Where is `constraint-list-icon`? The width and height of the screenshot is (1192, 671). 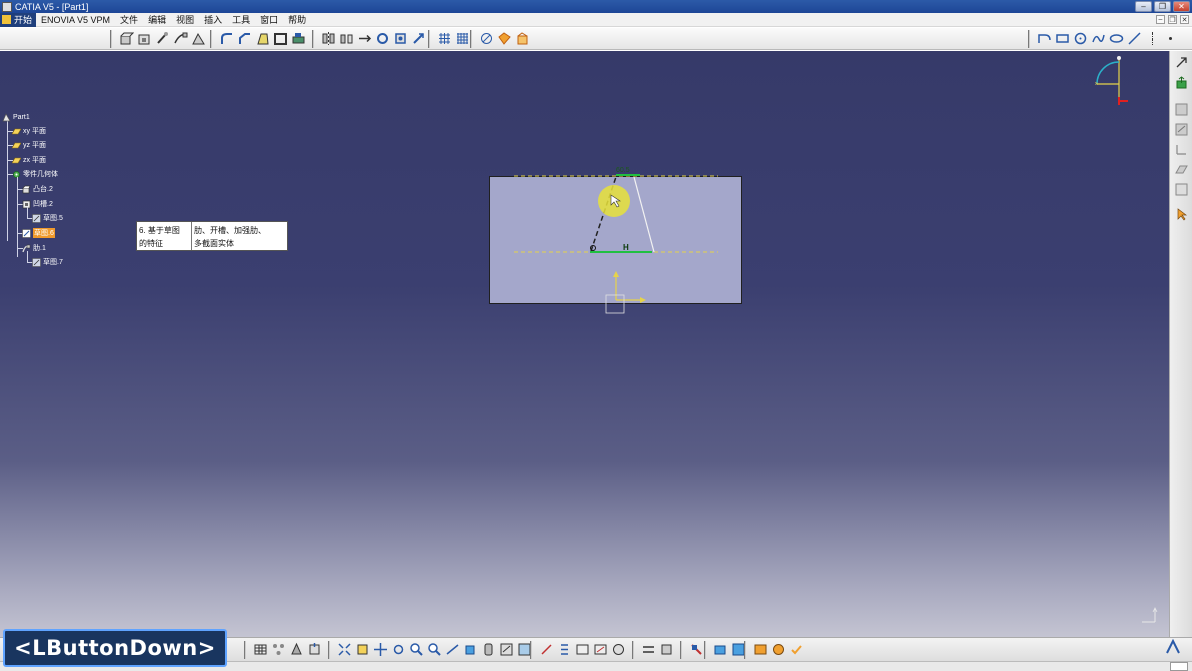 constraint-list-icon is located at coordinates (564, 649).